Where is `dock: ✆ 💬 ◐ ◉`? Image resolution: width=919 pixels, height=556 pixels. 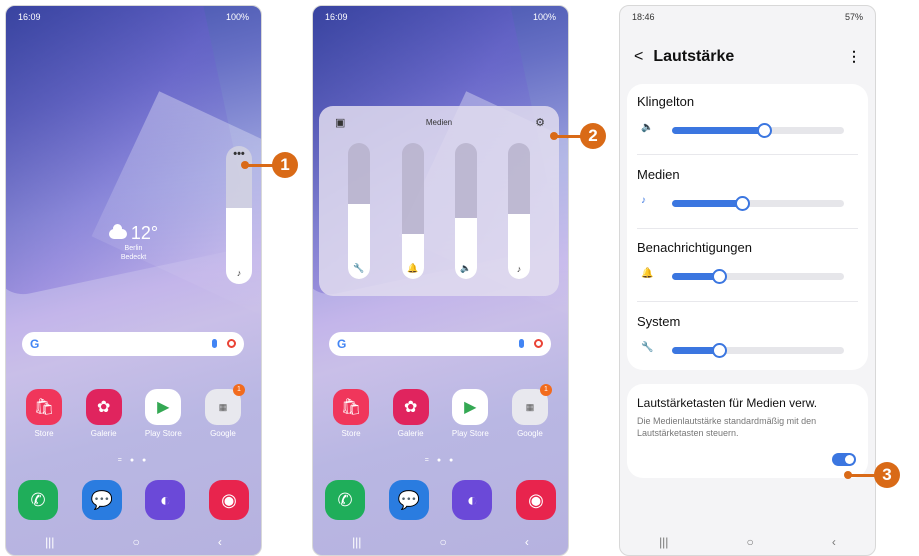 dock: ✆ 💬 ◐ ◉ is located at coordinates (133, 500).